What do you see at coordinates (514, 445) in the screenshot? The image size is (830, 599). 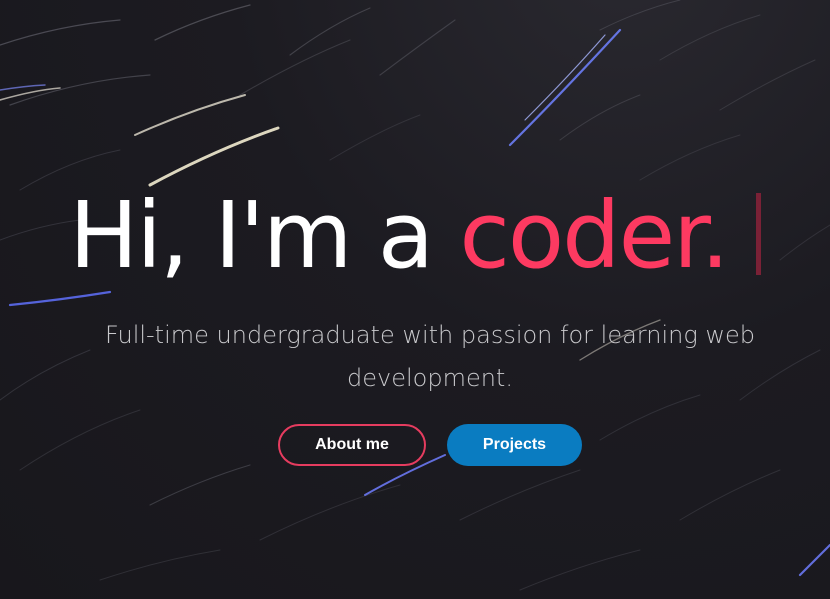 I see `projects-button: Projects` at bounding box center [514, 445].